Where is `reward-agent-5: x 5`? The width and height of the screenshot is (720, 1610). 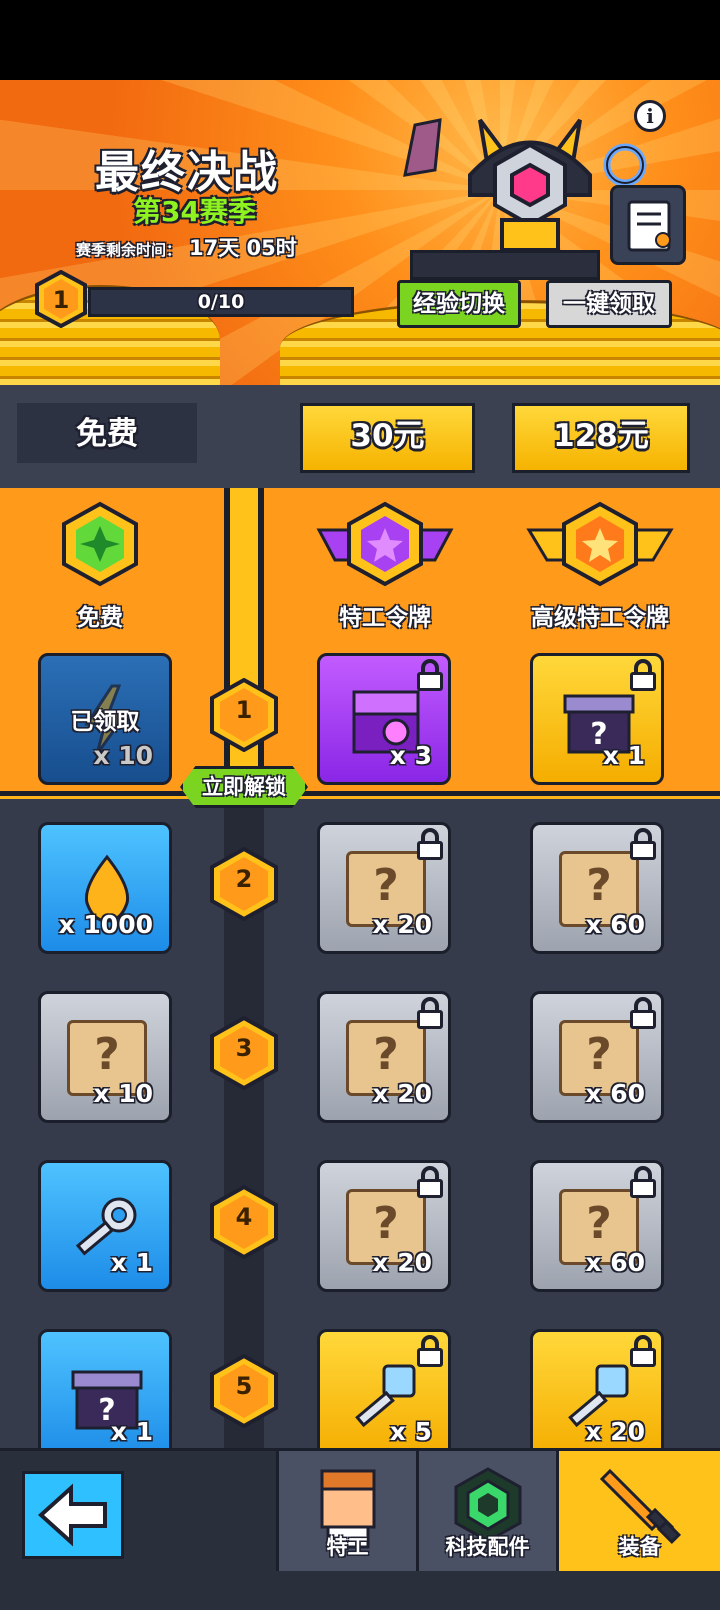
reward-agent-5: x 5 is located at coordinates (384, 1388).